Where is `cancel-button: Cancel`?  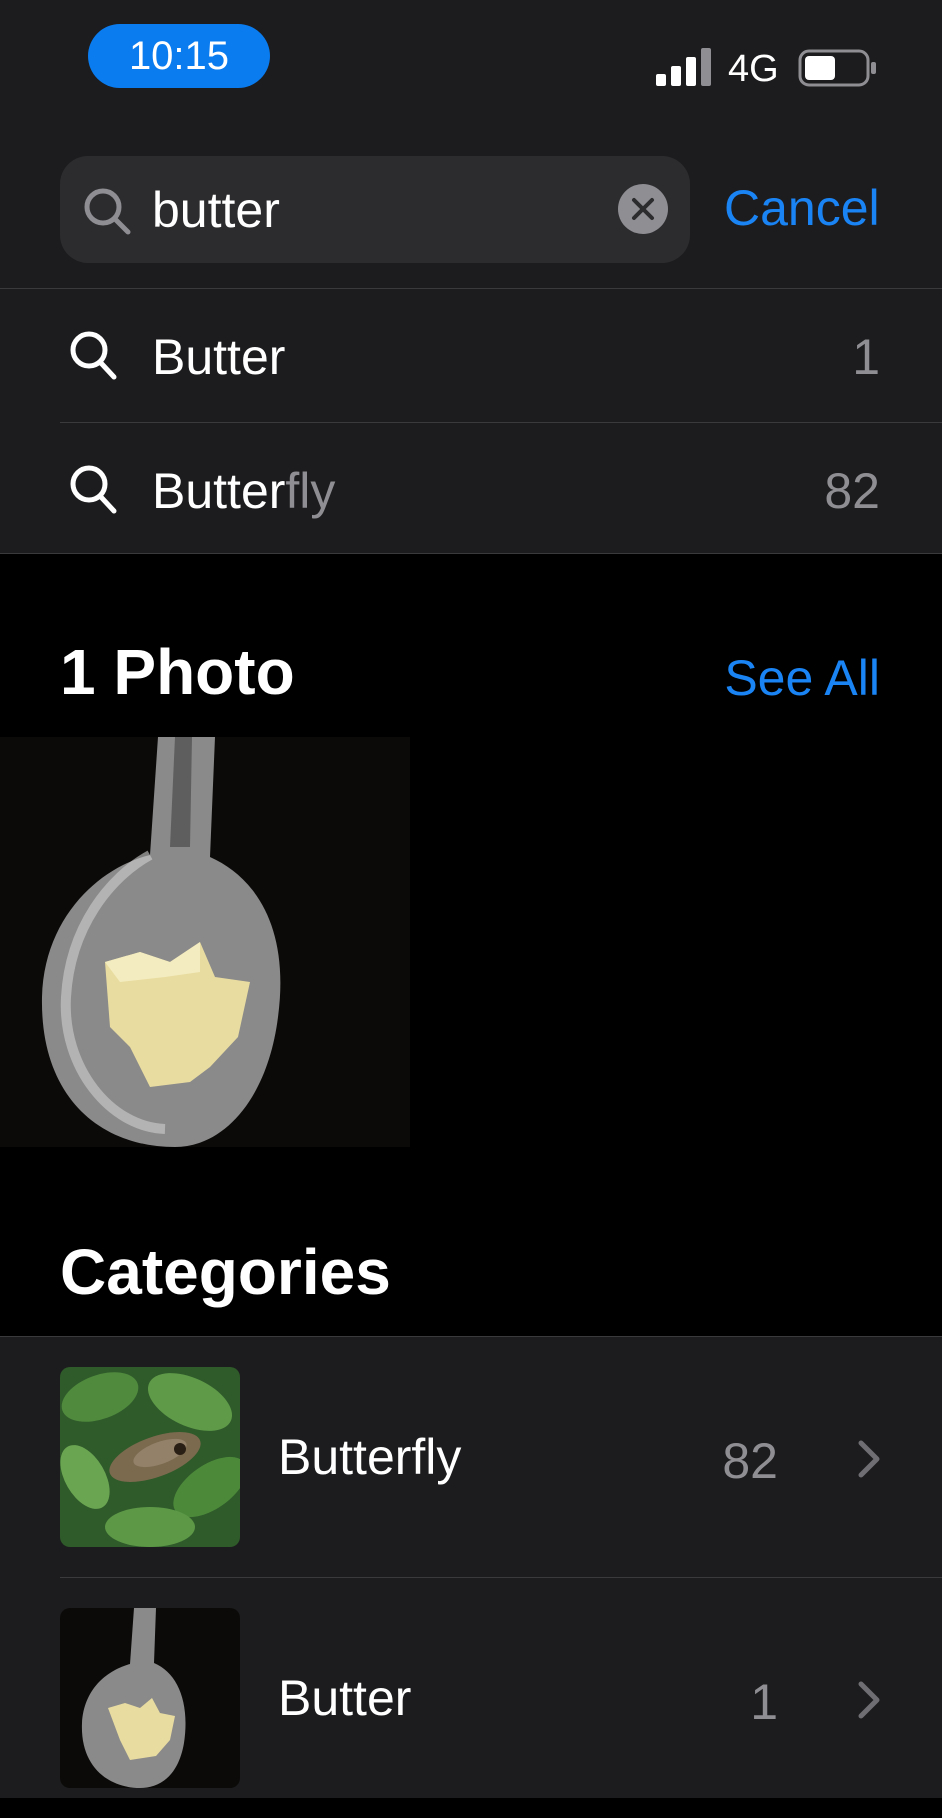 cancel-button: Cancel is located at coordinates (802, 208).